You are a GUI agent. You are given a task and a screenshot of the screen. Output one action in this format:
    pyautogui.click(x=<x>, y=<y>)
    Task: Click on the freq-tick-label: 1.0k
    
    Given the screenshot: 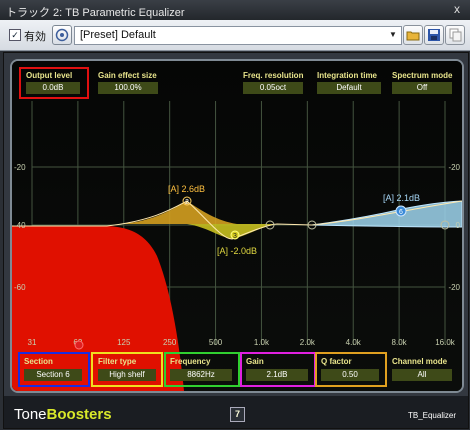 What is the action you would take?
    pyautogui.click(x=262, y=342)
    